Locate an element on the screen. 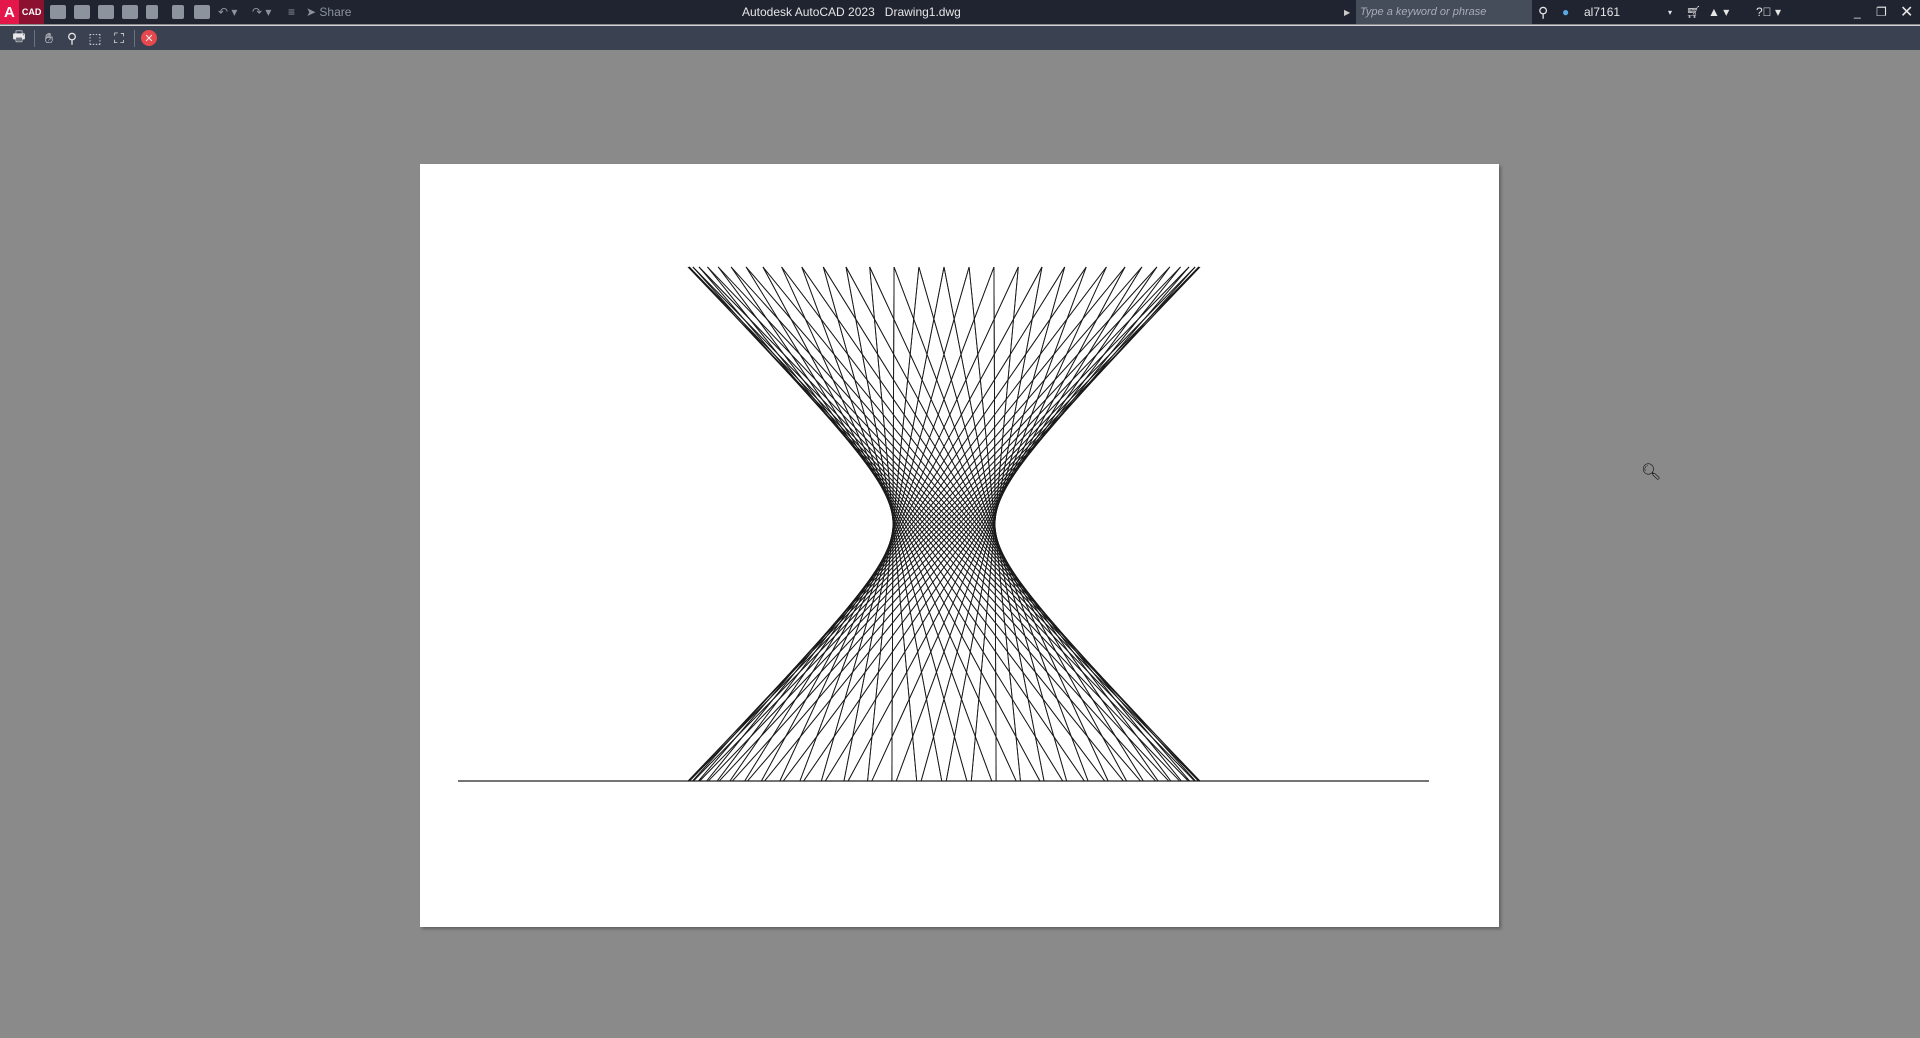 The image size is (1920, 1038). expand-arrow-icon: ▶ is located at coordinates (1347, 12).